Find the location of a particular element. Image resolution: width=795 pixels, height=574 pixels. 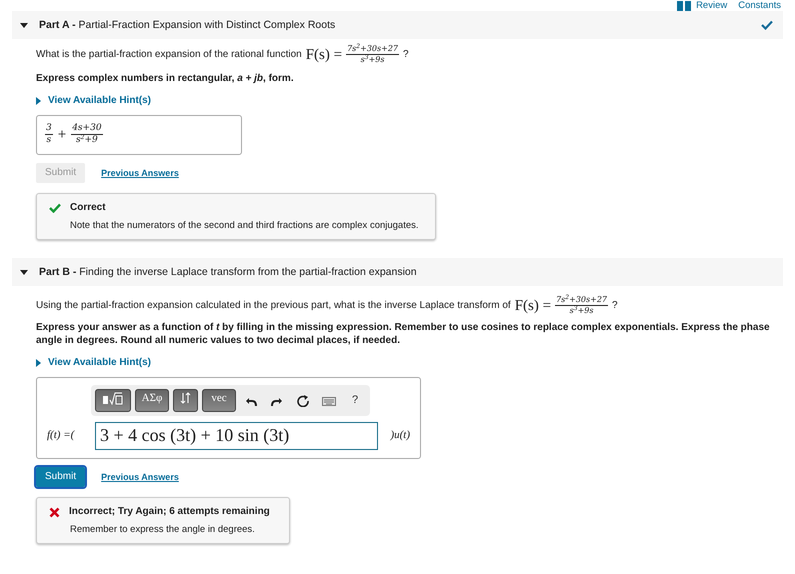

book-icon is located at coordinates (684, 5).